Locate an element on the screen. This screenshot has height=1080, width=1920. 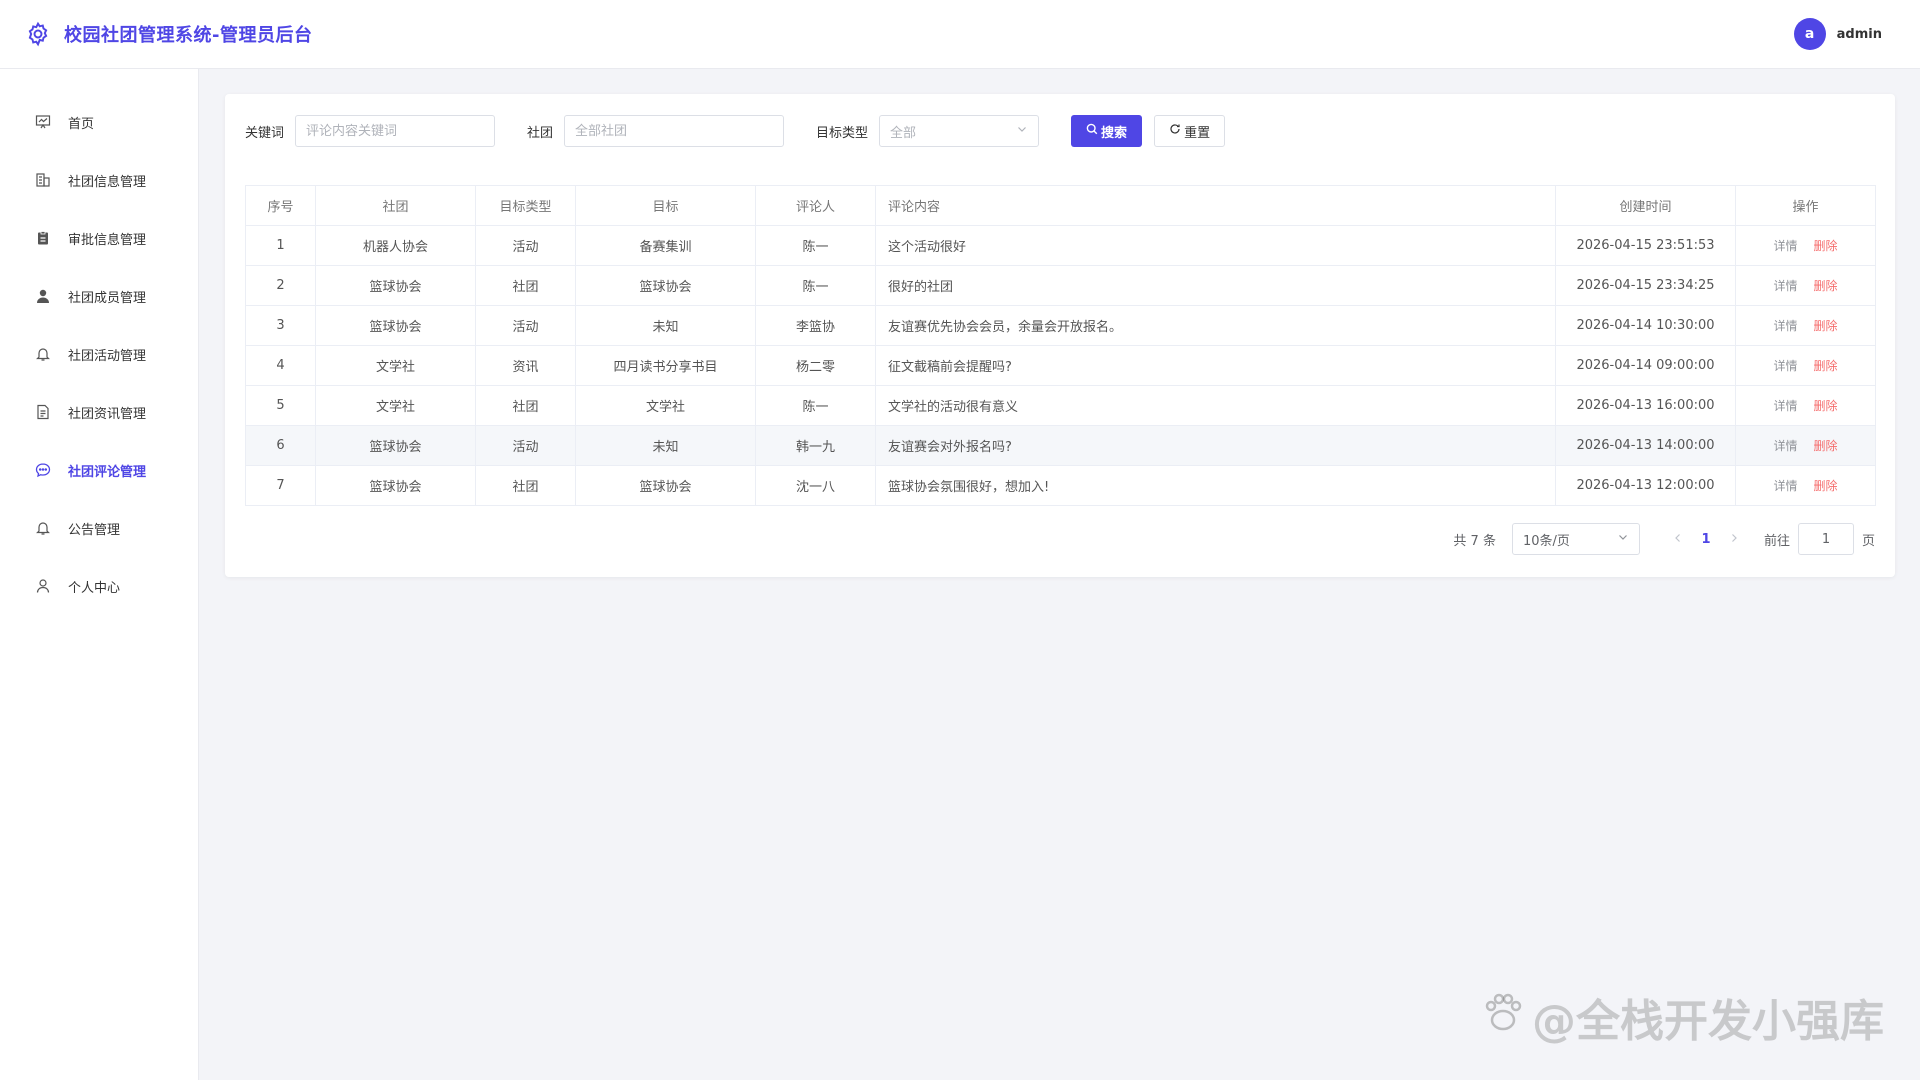
sidebar-item-label: 社团资讯管理 is located at coordinates (107, 414).